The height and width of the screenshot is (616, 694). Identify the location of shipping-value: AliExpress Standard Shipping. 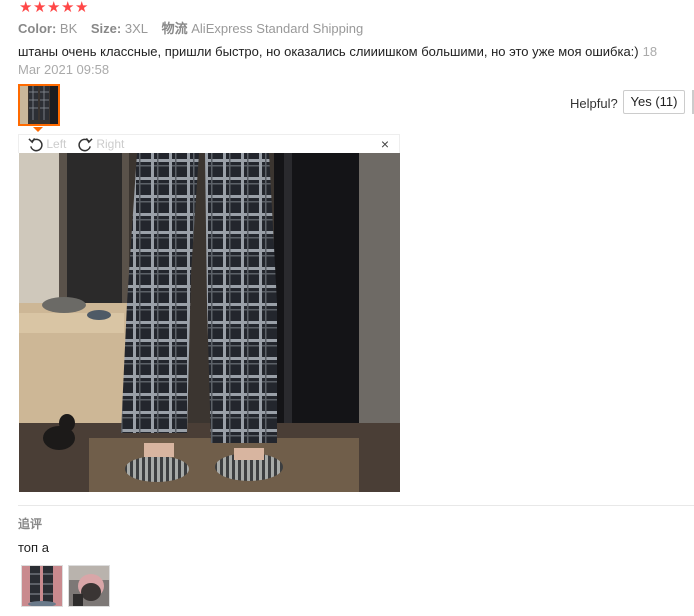
(277, 28).